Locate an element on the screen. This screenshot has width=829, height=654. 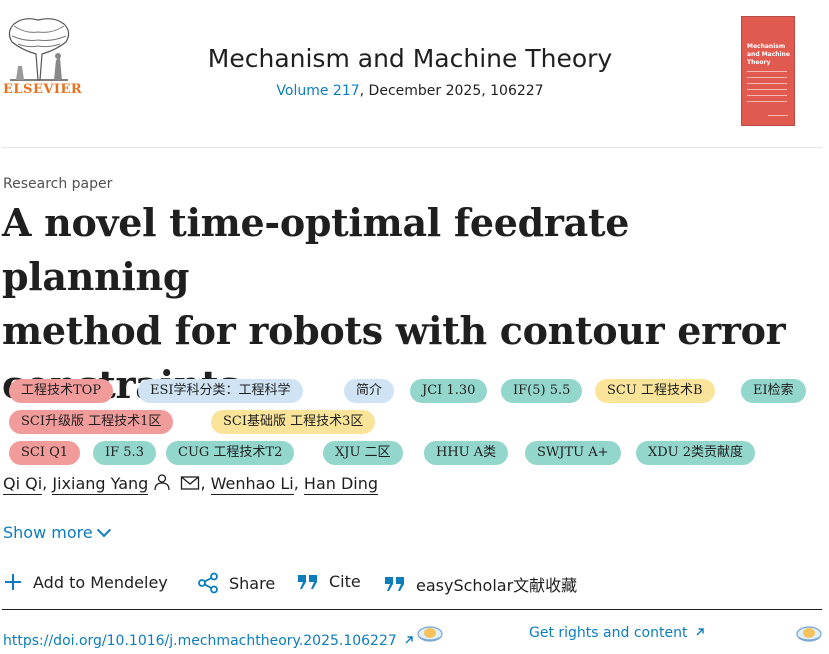
author-link: Han Ding is located at coordinates (341, 484).